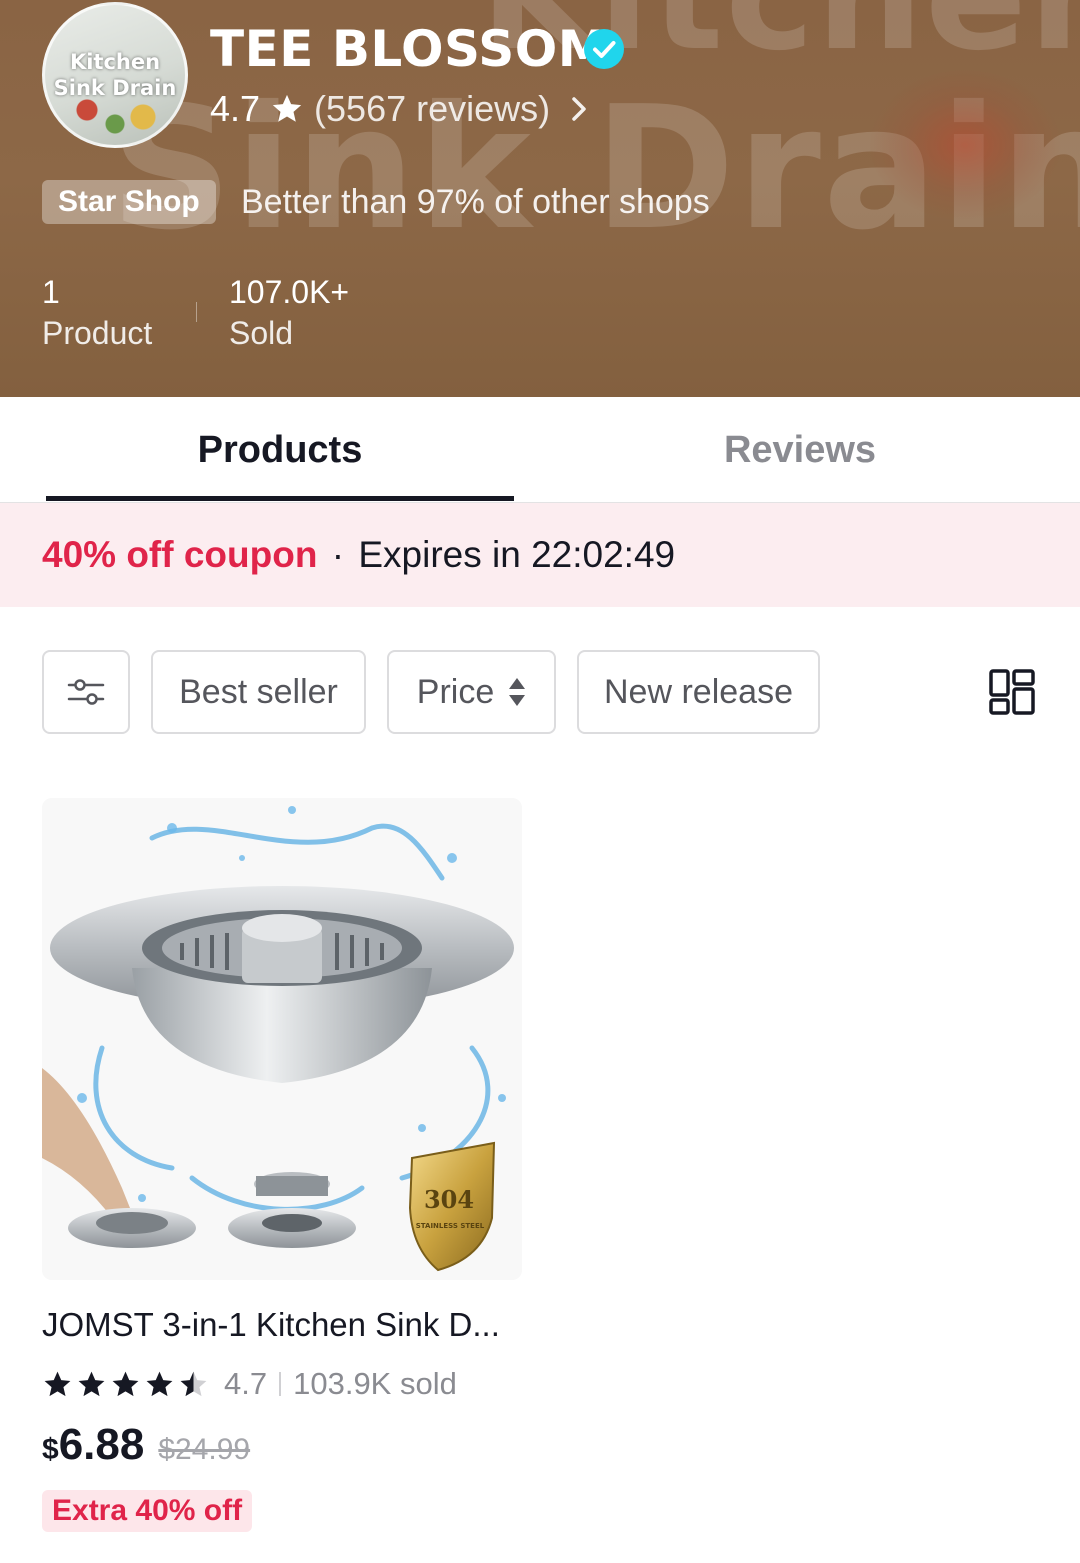 The height and width of the screenshot is (1563, 1080). What do you see at coordinates (246, 1383) in the screenshot?
I see `product-rating-value: 4.7` at bounding box center [246, 1383].